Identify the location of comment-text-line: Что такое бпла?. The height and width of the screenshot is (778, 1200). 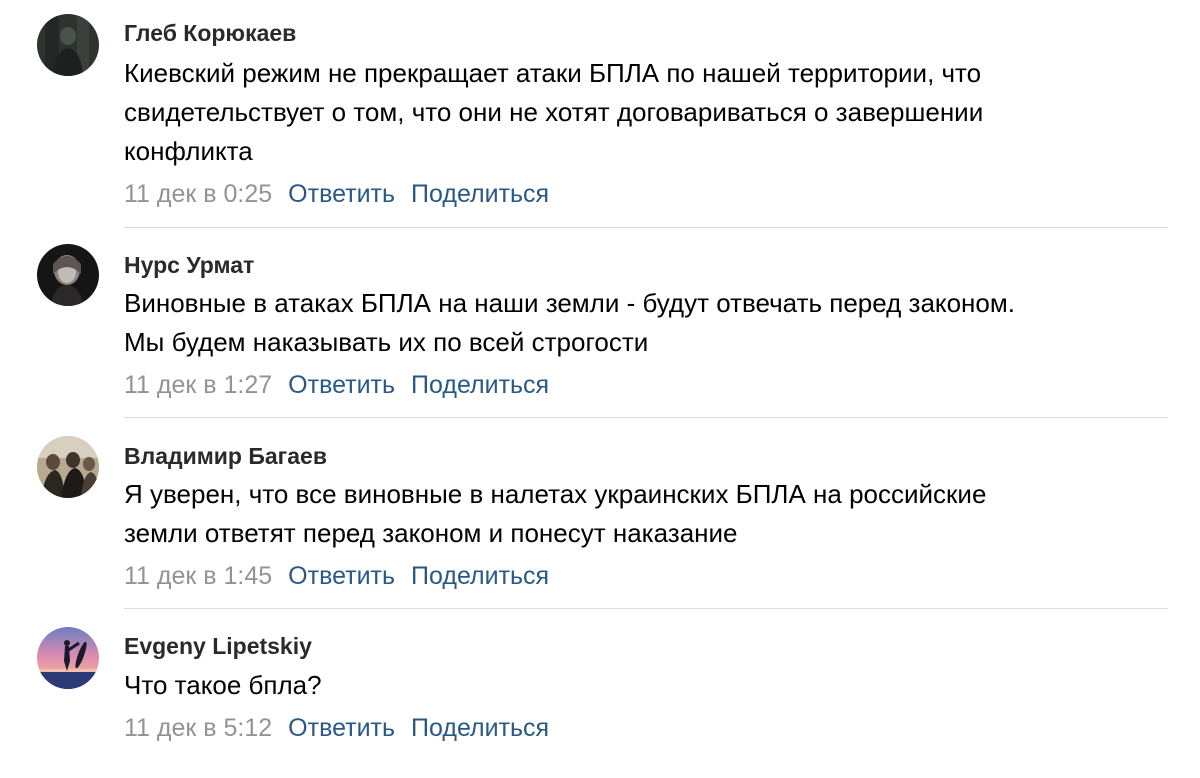
(223, 685).